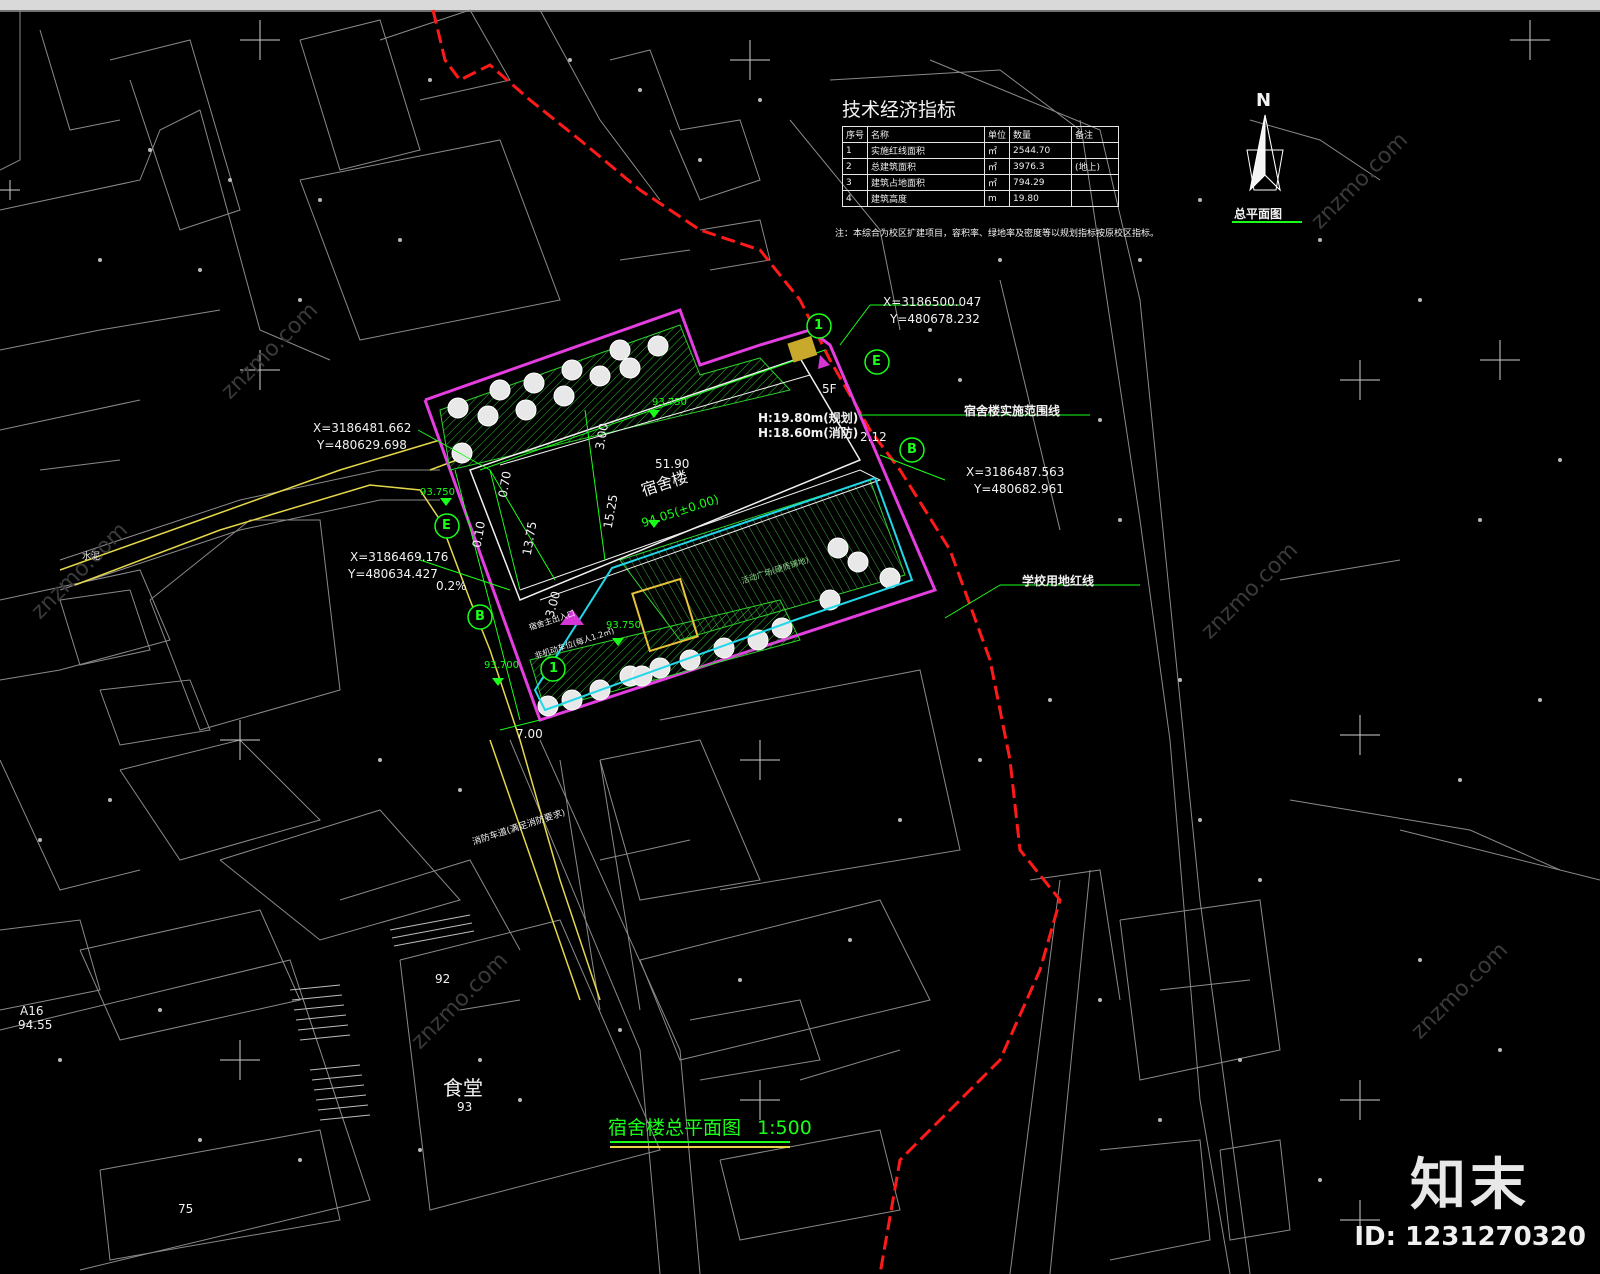 Image resolution: width=1600 pixels, height=1274 pixels. I want to click on brand-watermark: 知末, so click(1470, 1185).